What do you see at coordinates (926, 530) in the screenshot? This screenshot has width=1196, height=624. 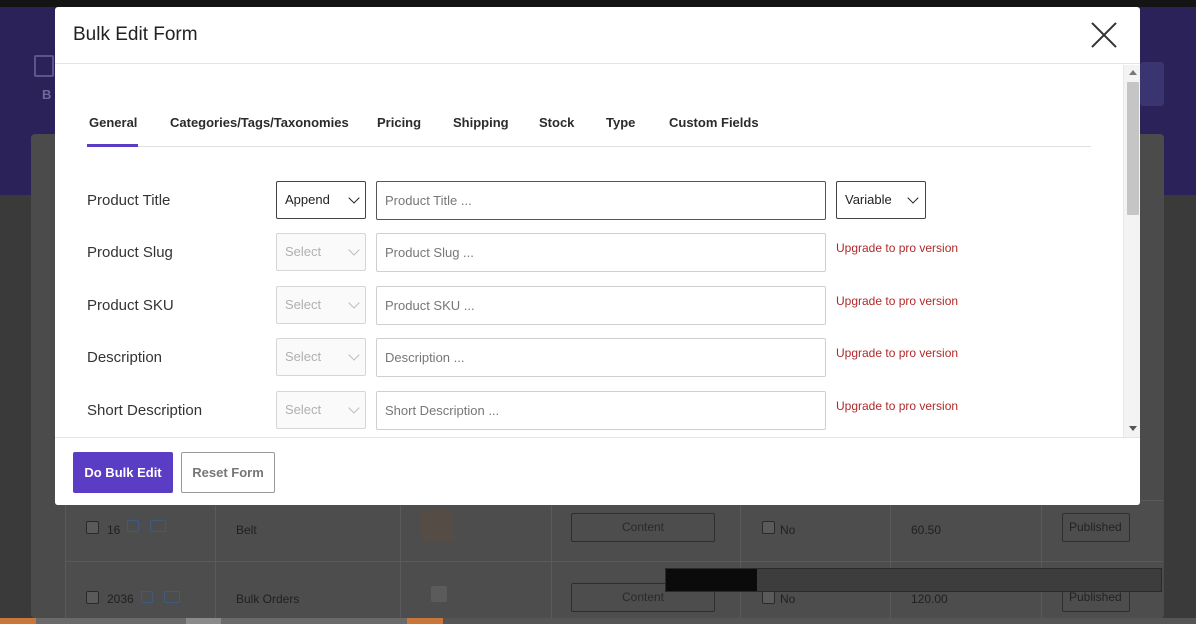 I see `row-price: 60.50` at bounding box center [926, 530].